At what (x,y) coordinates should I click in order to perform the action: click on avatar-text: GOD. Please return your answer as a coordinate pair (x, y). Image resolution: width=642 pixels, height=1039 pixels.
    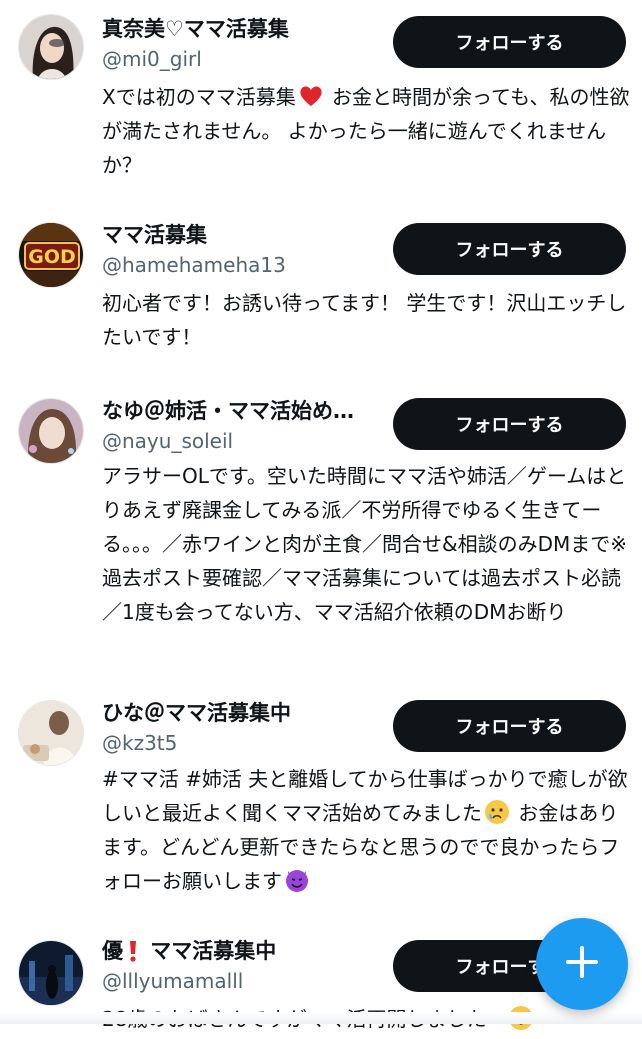
    Looking at the image, I should click on (52, 257).